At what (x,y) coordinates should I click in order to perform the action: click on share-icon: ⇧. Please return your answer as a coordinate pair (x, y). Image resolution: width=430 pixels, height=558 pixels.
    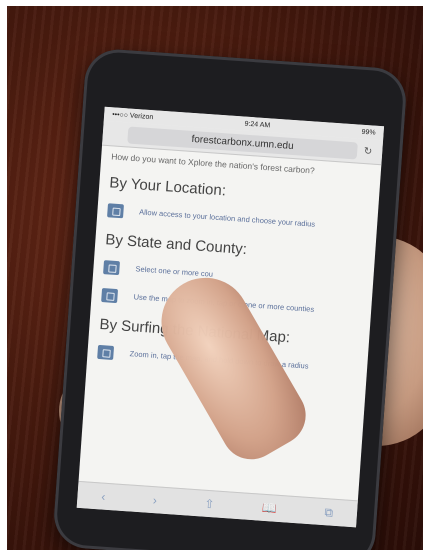
    Looking at the image, I should click on (209, 504).